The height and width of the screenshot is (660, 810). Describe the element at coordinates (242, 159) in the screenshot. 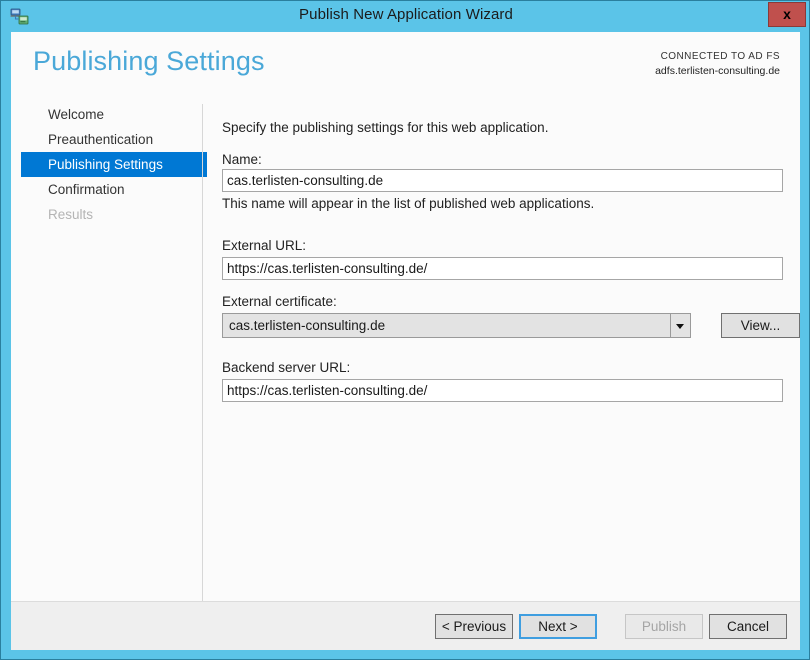

I see `name-label: Name:` at that location.